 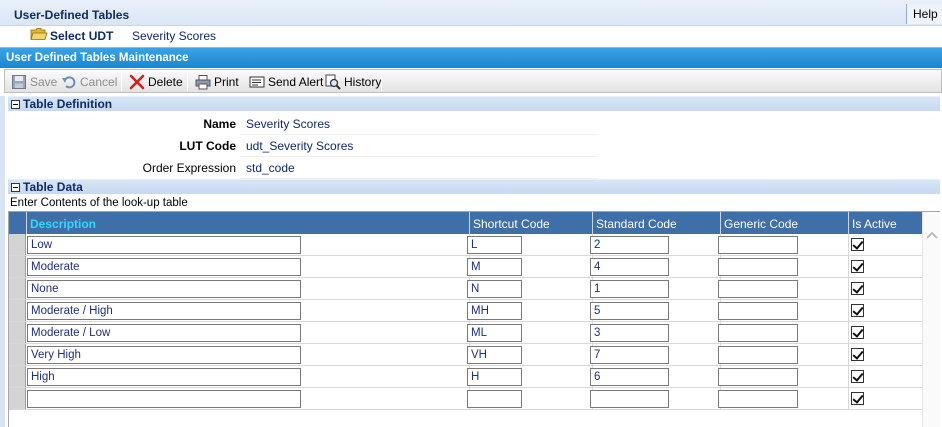 What do you see at coordinates (494, 289) in the screenshot?
I see `shortcut-code-input: N` at bounding box center [494, 289].